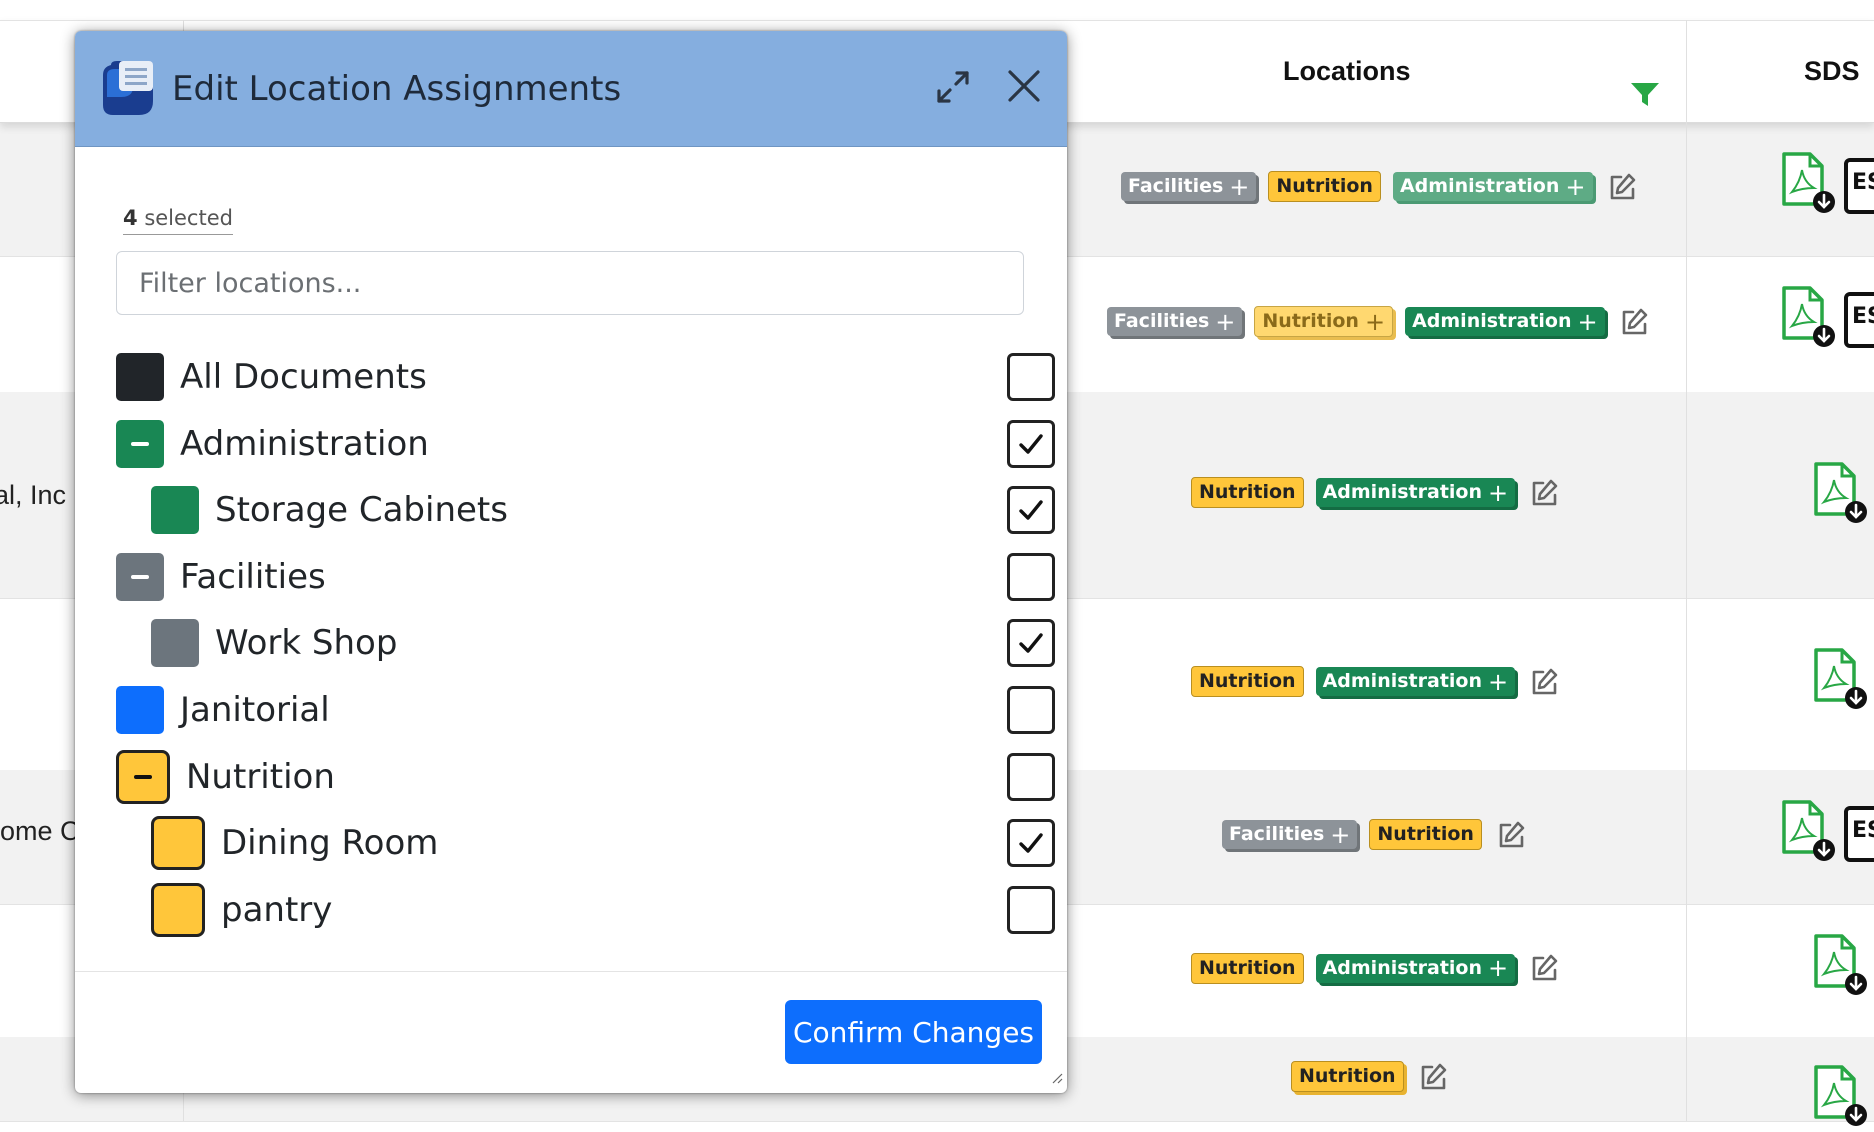 Image resolution: width=1874 pixels, height=1132 pixels. What do you see at coordinates (329, 510) in the screenshot?
I see `location-item: Storage Cabinets` at bounding box center [329, 510].